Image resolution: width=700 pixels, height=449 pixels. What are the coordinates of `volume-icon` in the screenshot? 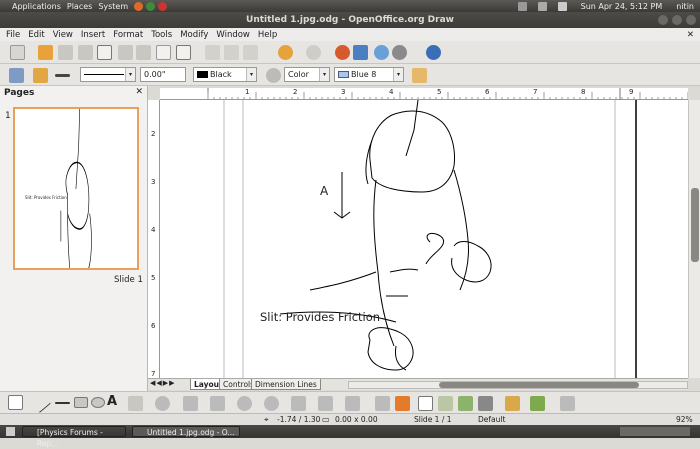 It's located at (562, 6).